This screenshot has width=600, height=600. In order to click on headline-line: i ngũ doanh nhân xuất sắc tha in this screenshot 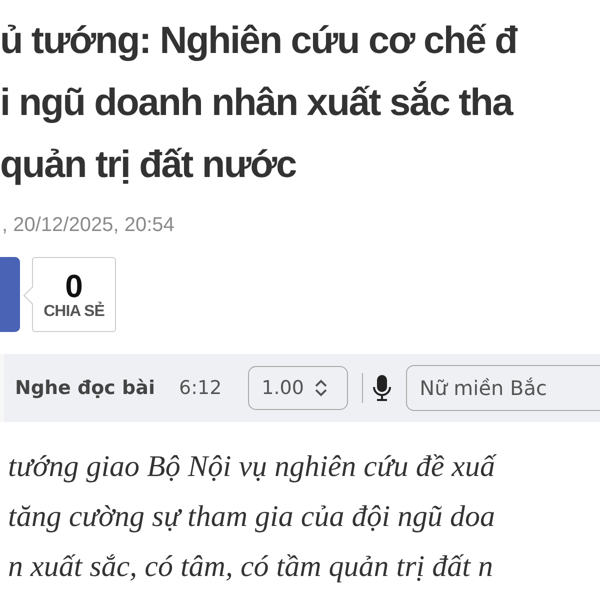, I will do `click(257, 103)`.